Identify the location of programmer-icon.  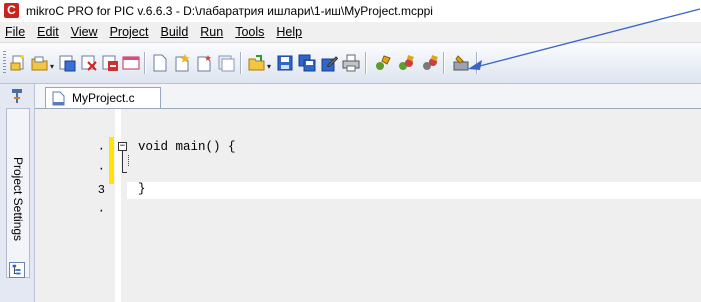
(461, 63).